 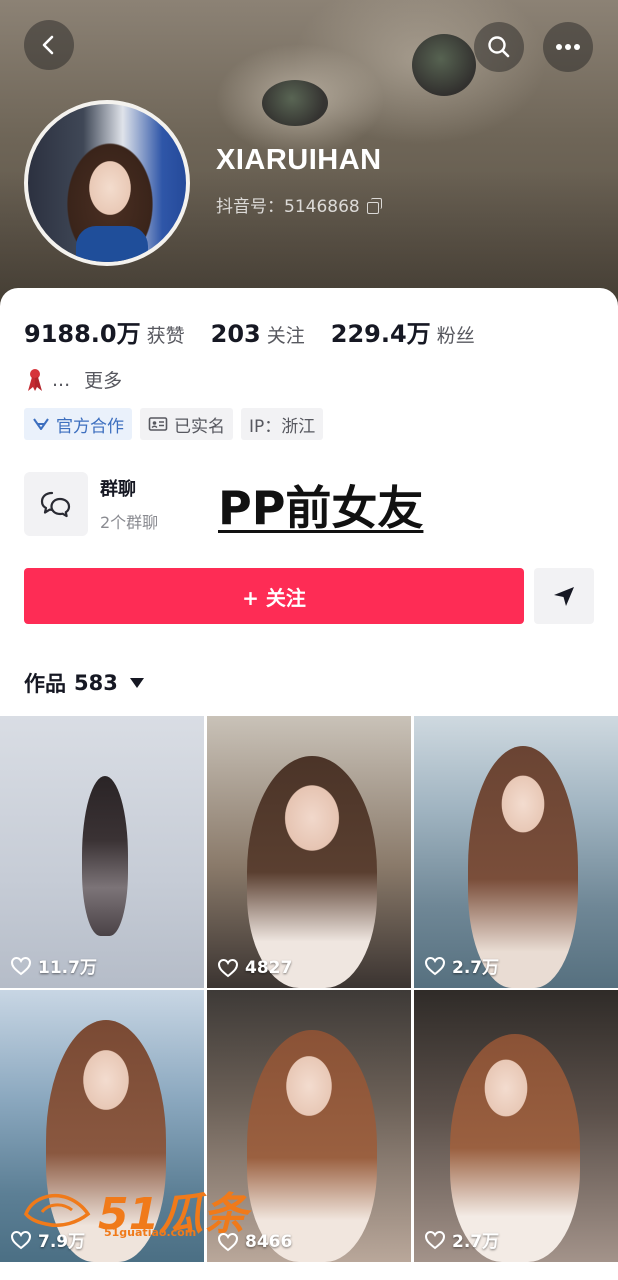 I want to click on stat-likes: 9188.0万 获赞, so click(x=104, y=331).